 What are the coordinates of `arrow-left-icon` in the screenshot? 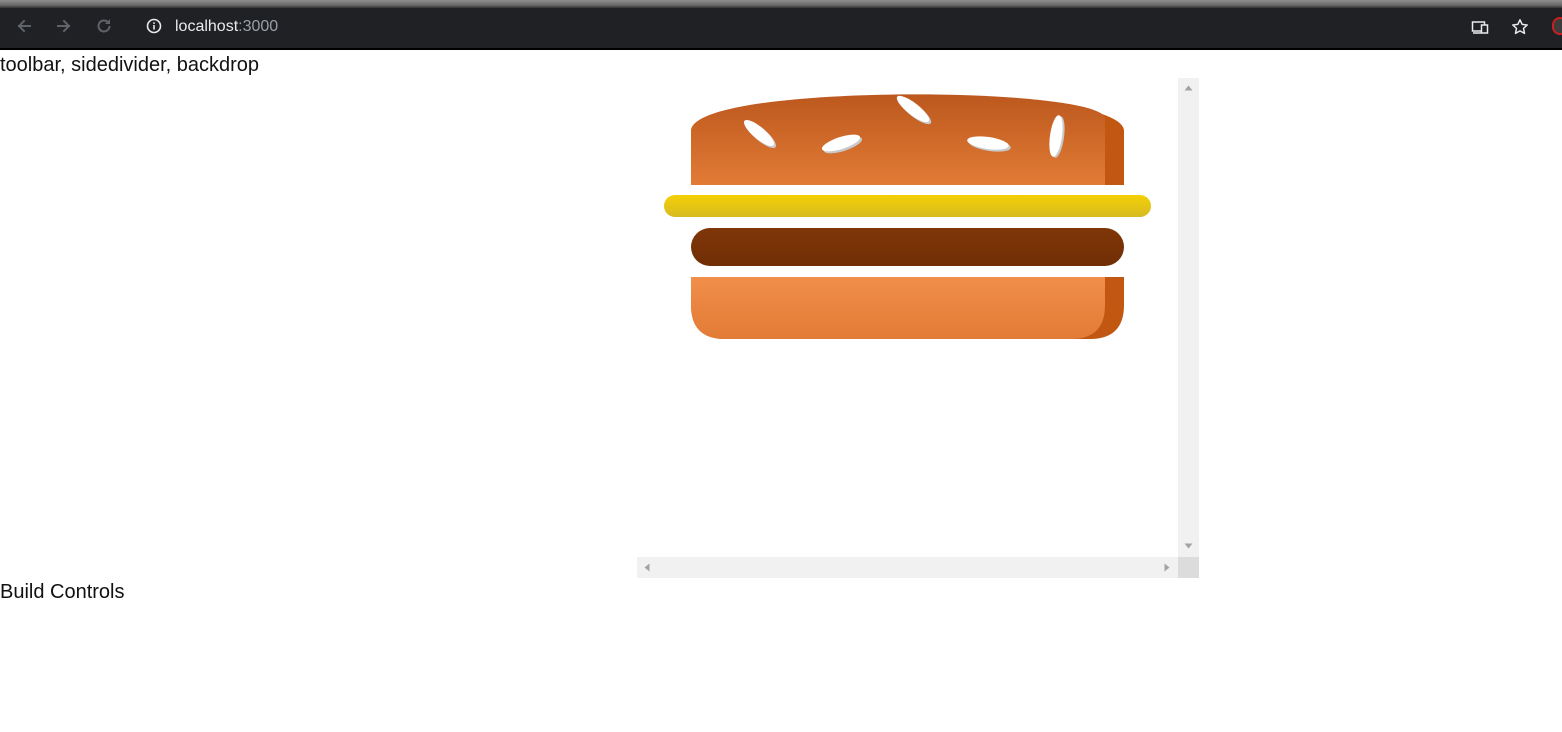 It's located at (24, 26).